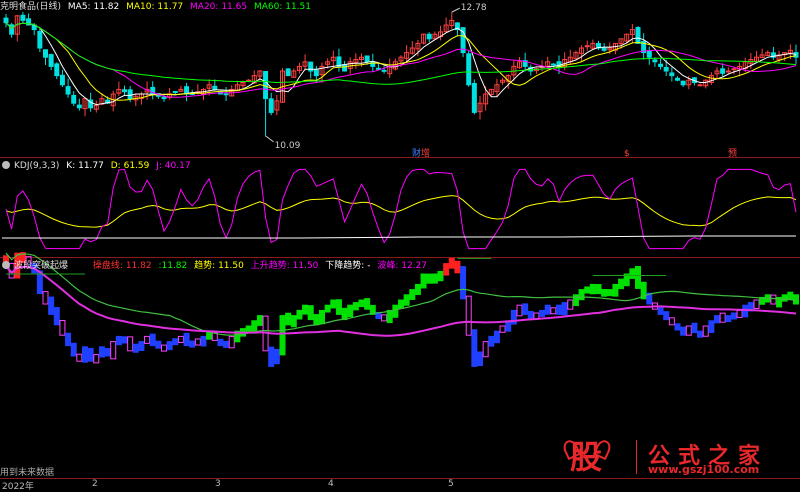 The width and height of the screenshot is (800, 492). I want to click on watermark: 股 公式之家 www.gszj100.com, so click(680, 457).